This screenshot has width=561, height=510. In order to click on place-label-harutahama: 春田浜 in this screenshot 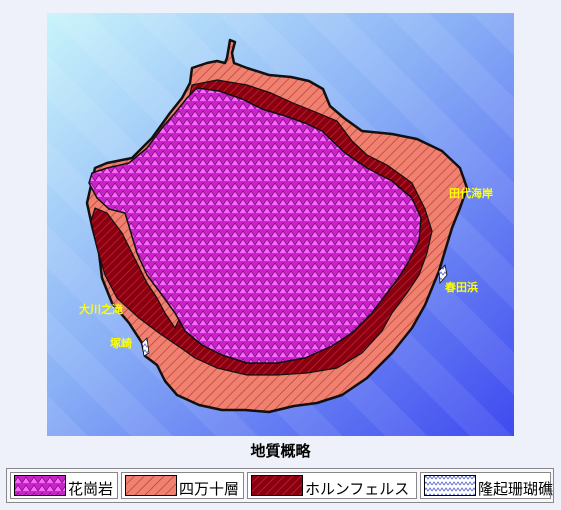, I will do `click(461, 287)`.